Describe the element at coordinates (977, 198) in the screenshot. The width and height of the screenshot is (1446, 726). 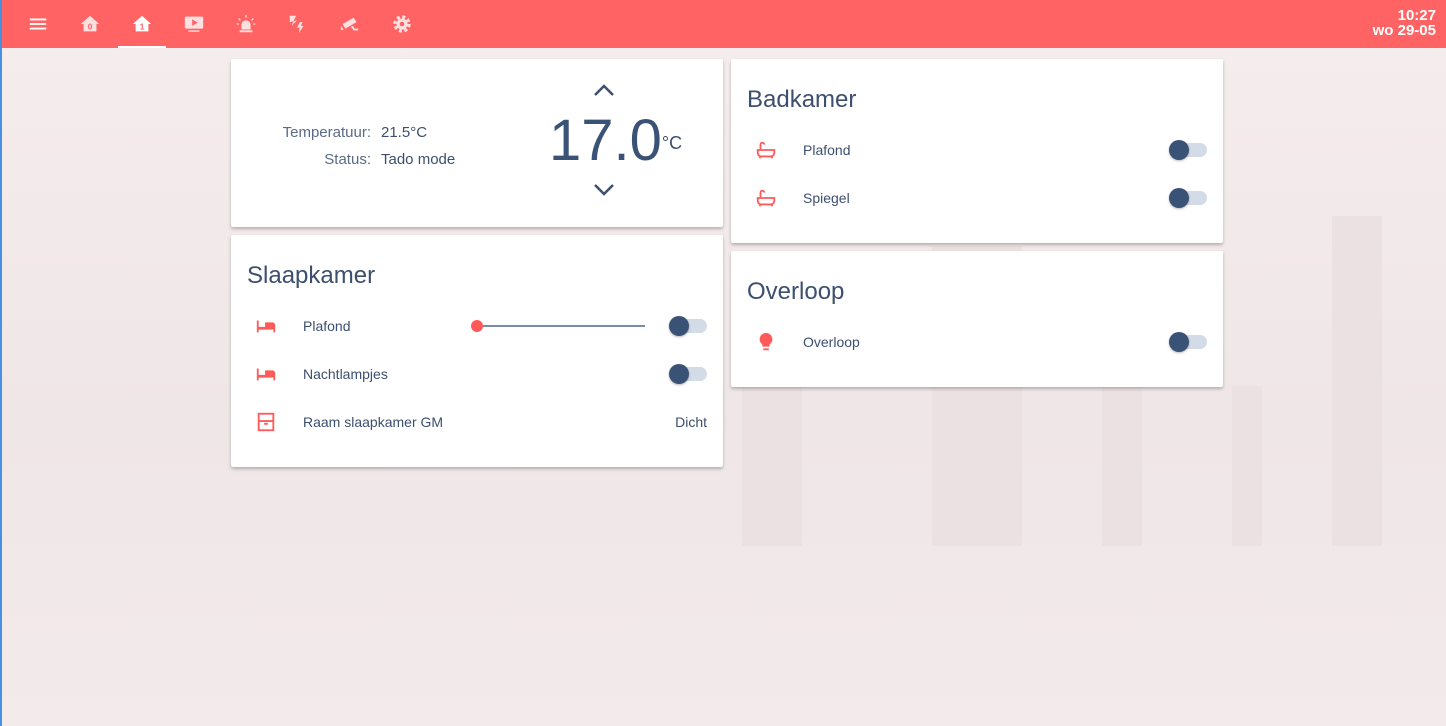
I see `entity-row: Spiegel` at that location.